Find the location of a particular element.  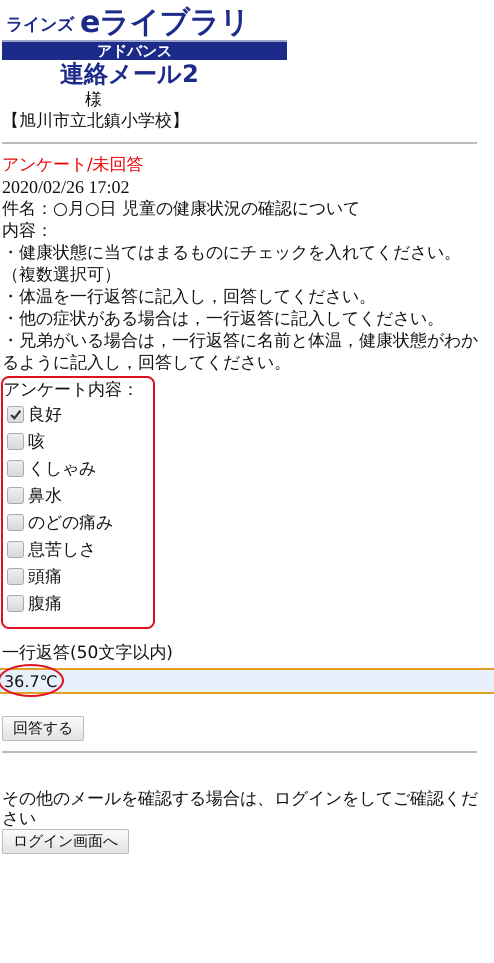

reply-field: 36.7℃ is located at coordinates (247, 681).